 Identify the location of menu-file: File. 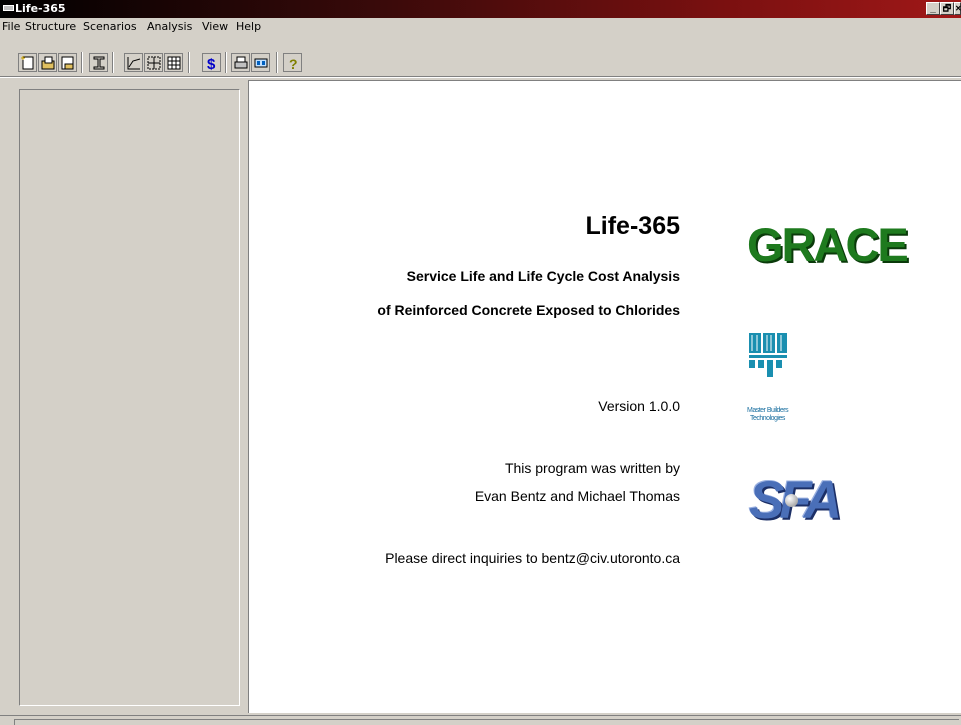
(11, 26).